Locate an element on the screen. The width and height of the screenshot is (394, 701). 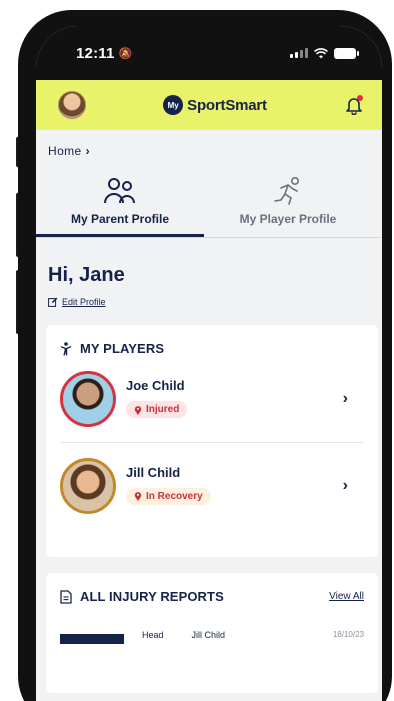
app-header: My SportSmart is located at coordinates (209, 105).